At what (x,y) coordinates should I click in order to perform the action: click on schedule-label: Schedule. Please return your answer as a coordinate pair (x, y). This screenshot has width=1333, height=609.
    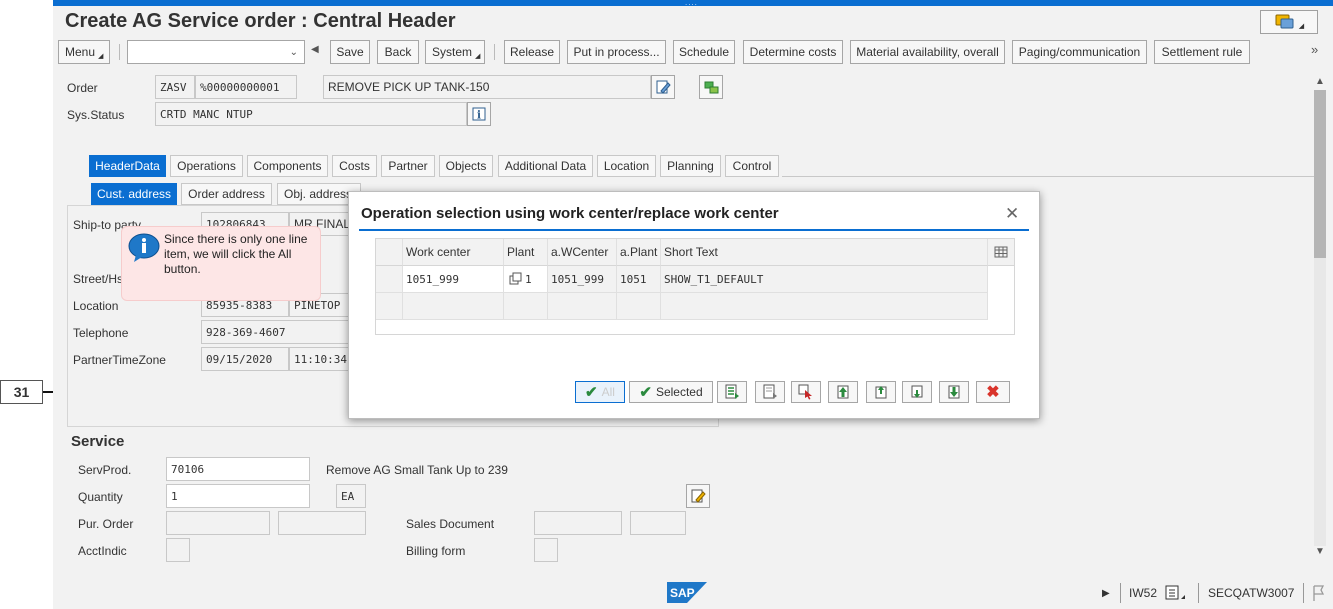
    Looking at the image, I should click on (704, 52).